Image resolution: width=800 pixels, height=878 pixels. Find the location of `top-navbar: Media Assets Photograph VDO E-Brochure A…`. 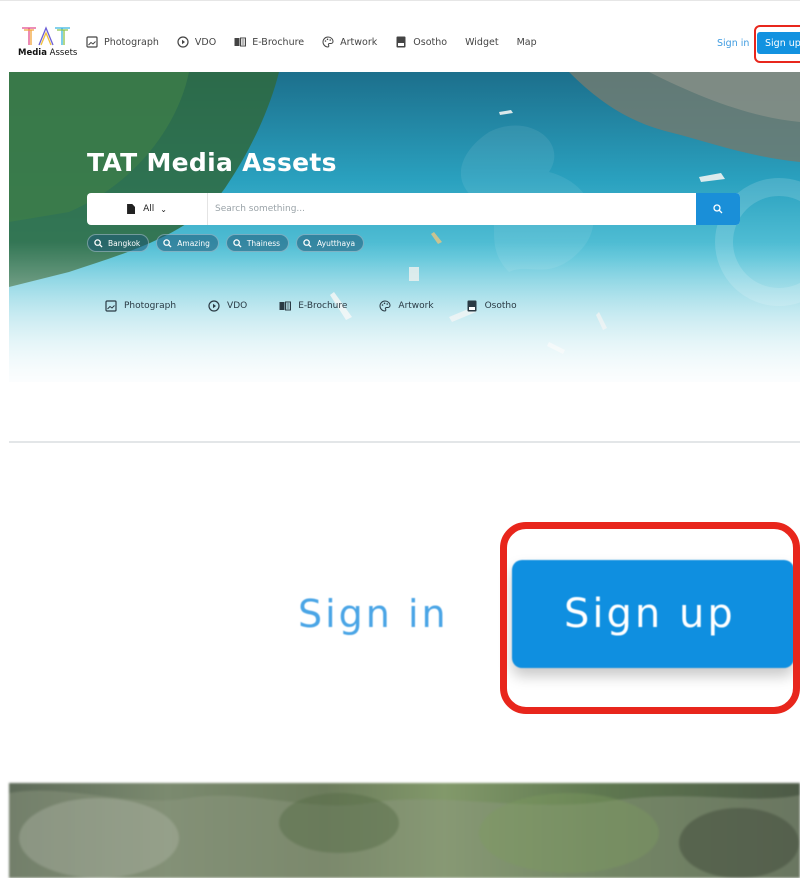

top-navbar: Media Assets Photograph VDO E-Brochure A… is located at coordinates (400, 36).